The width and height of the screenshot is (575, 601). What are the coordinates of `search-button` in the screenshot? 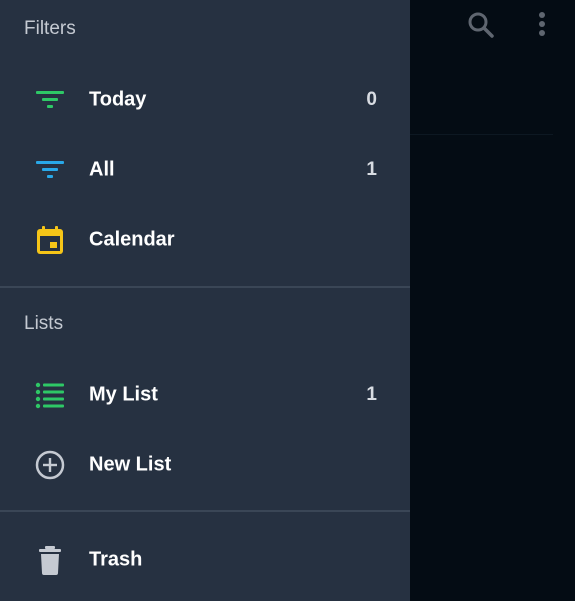 It's located at (480, 24).